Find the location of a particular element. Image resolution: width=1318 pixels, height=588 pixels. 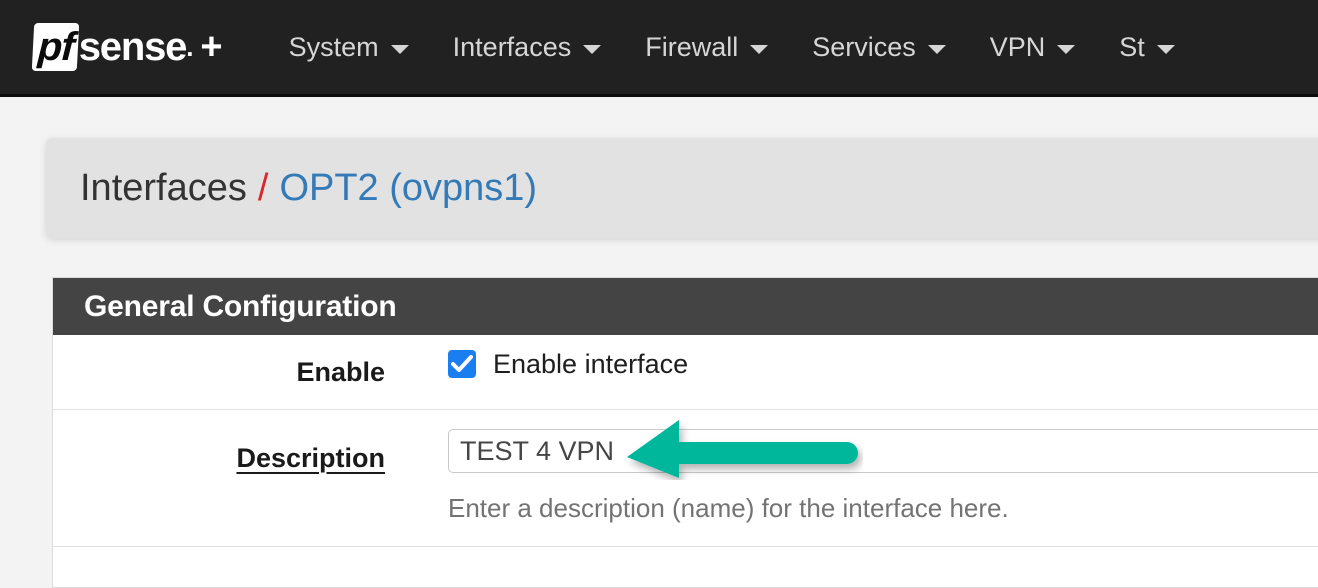

nav-item-label: St is located at coordinates (1132, 47).